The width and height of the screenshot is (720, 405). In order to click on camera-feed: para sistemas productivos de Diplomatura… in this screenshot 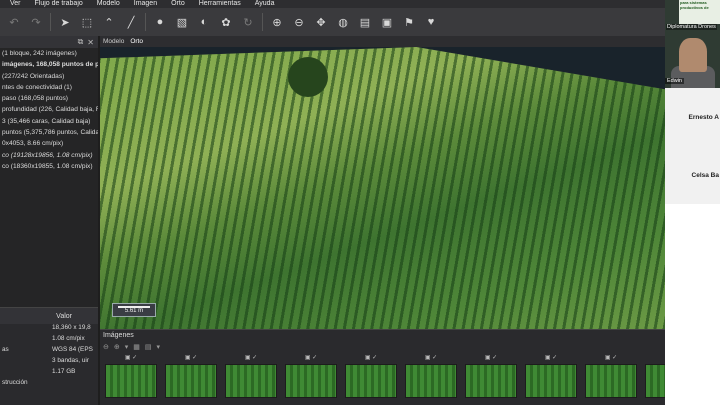, I will do `click(692, 44)`.